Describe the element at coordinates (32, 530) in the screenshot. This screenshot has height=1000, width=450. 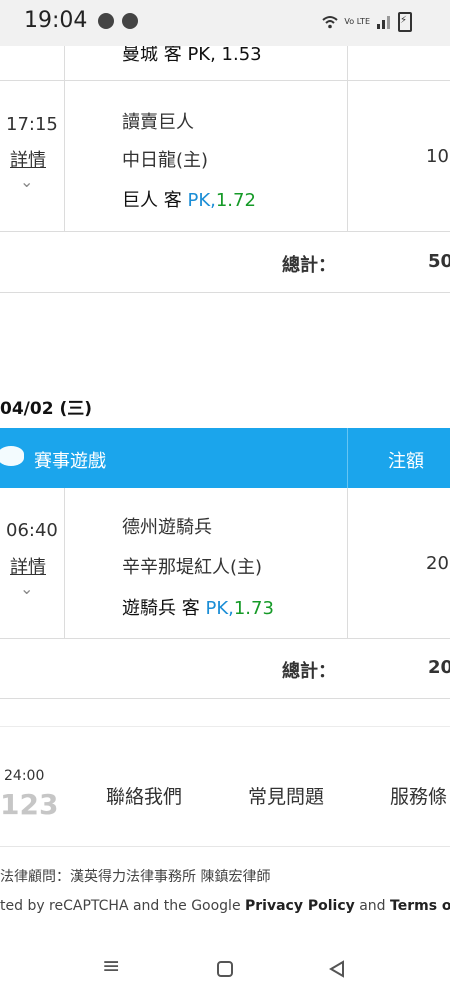
I see `match-time: 06:40` at that location.